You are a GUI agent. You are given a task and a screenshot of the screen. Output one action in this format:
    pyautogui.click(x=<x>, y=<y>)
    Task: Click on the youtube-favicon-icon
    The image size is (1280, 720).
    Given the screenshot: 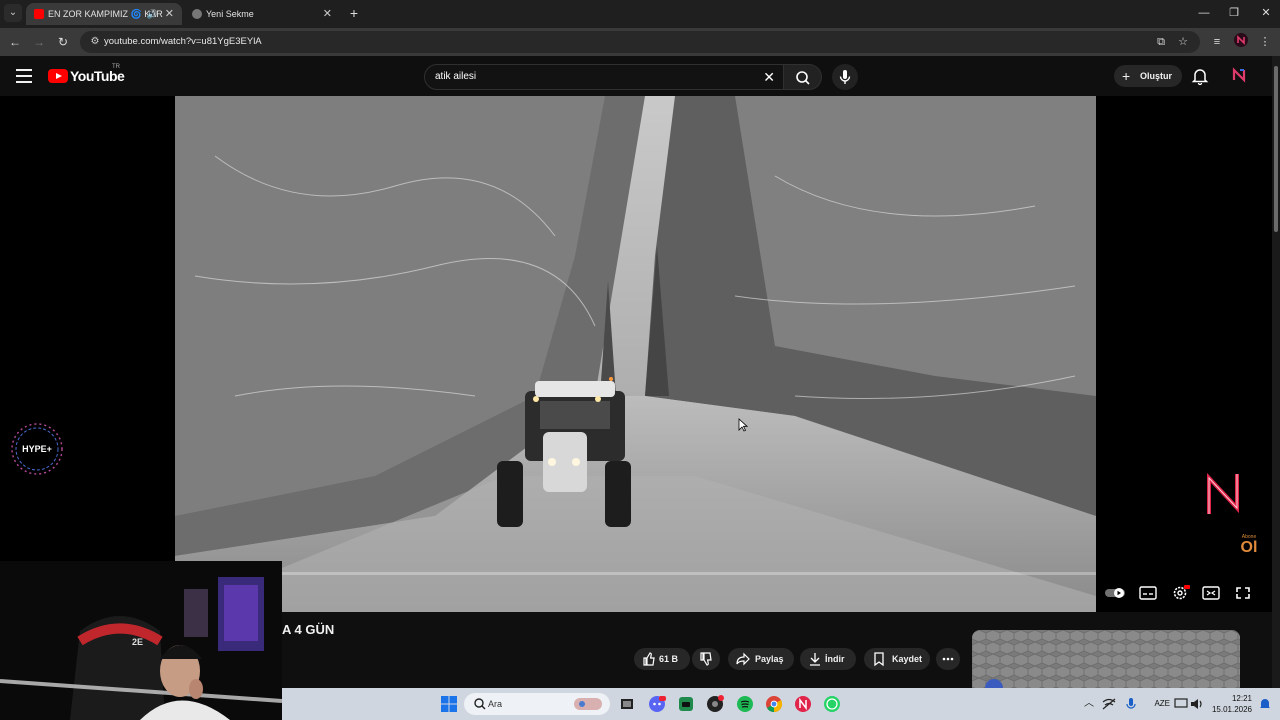 What is the action you would take?
    pyautogui.click(x=39, y=14)
    